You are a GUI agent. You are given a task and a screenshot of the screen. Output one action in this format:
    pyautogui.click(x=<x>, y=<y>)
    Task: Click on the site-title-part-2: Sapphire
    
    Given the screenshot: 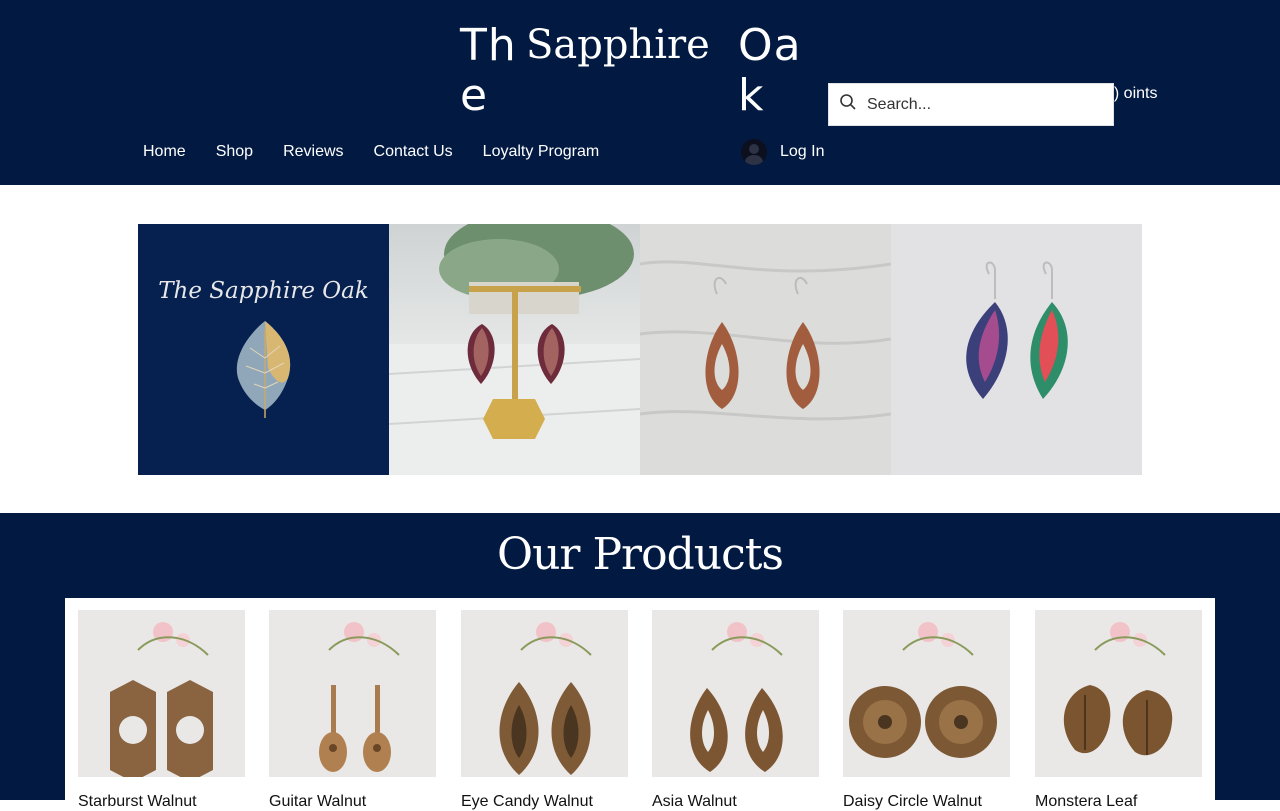 What is the action you would take?
    pyautogui.click(x=618, y=45)
    